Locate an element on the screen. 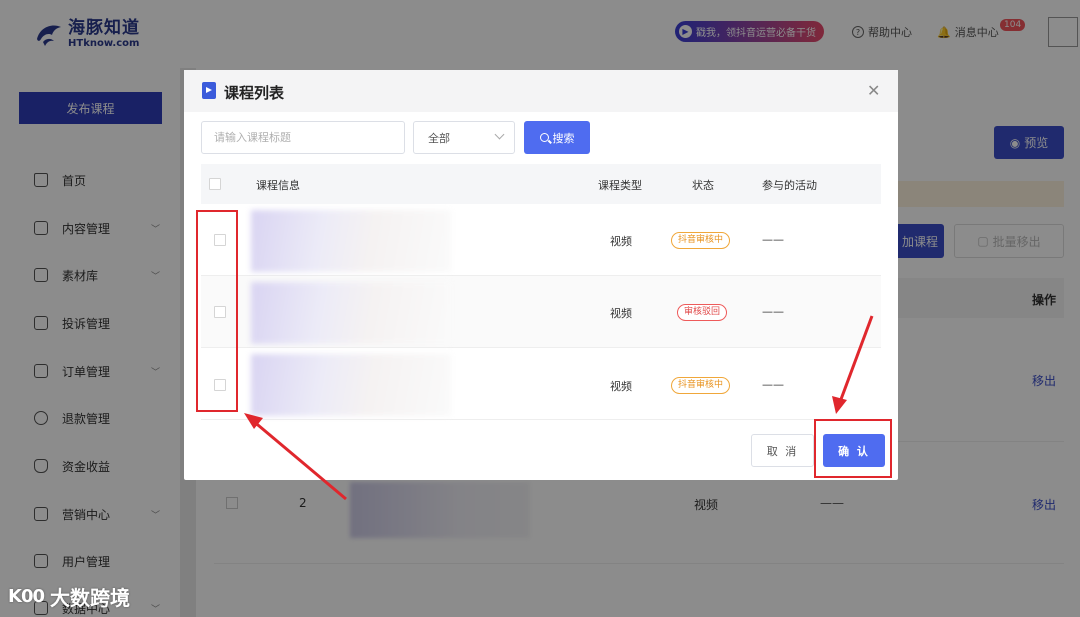 The width and height of the screenshot is (1080, 617). column-header-status: 状态 is located at coordinates (703, 185).